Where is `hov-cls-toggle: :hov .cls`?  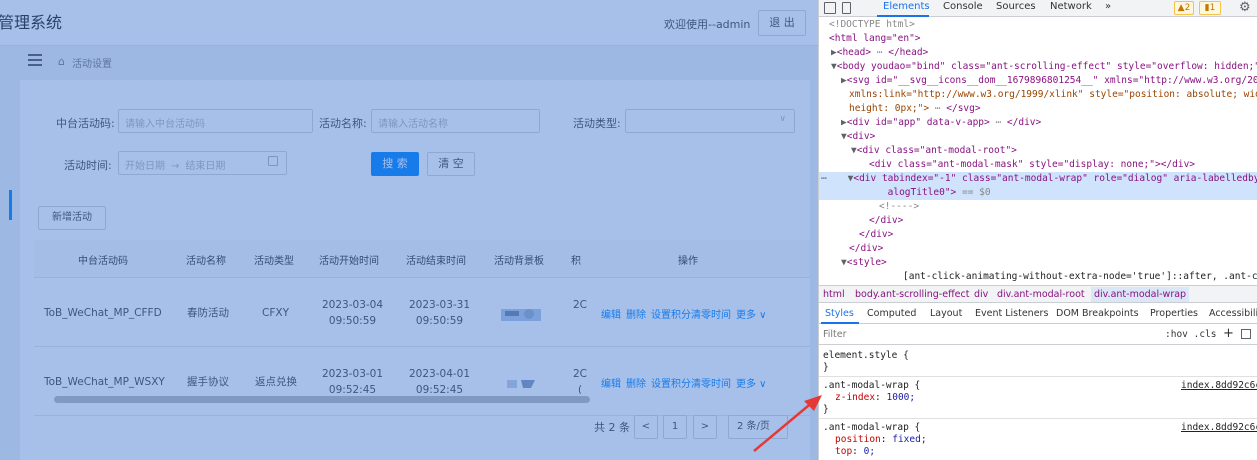
hov-cls-toggle: :hov .cls is located at coordinates (1190, 334).